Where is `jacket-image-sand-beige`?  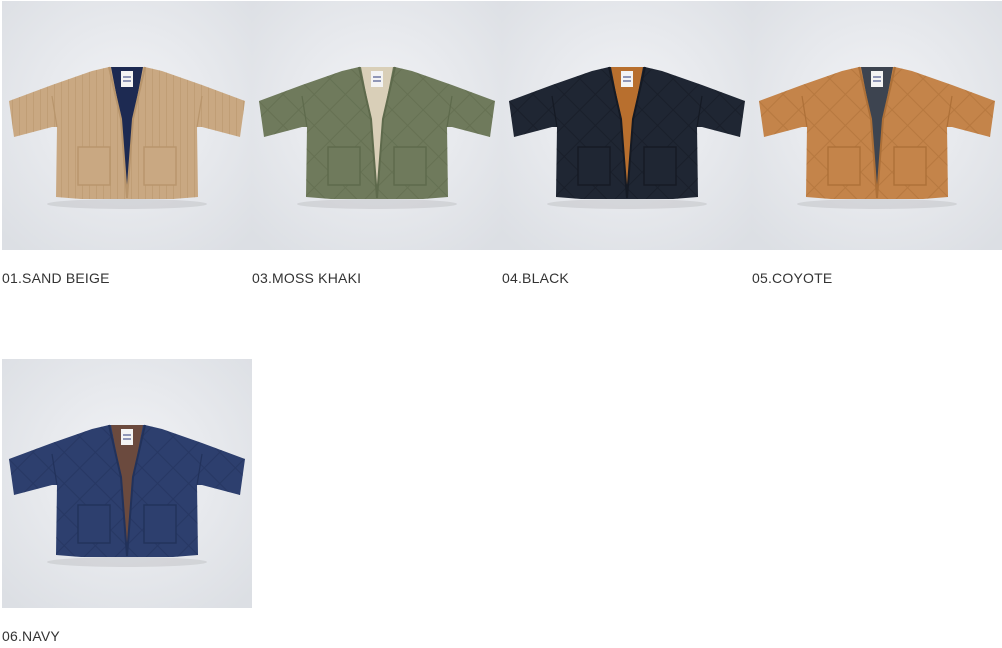 jacket-image-sand-beige is located at coordinates (127, 125).